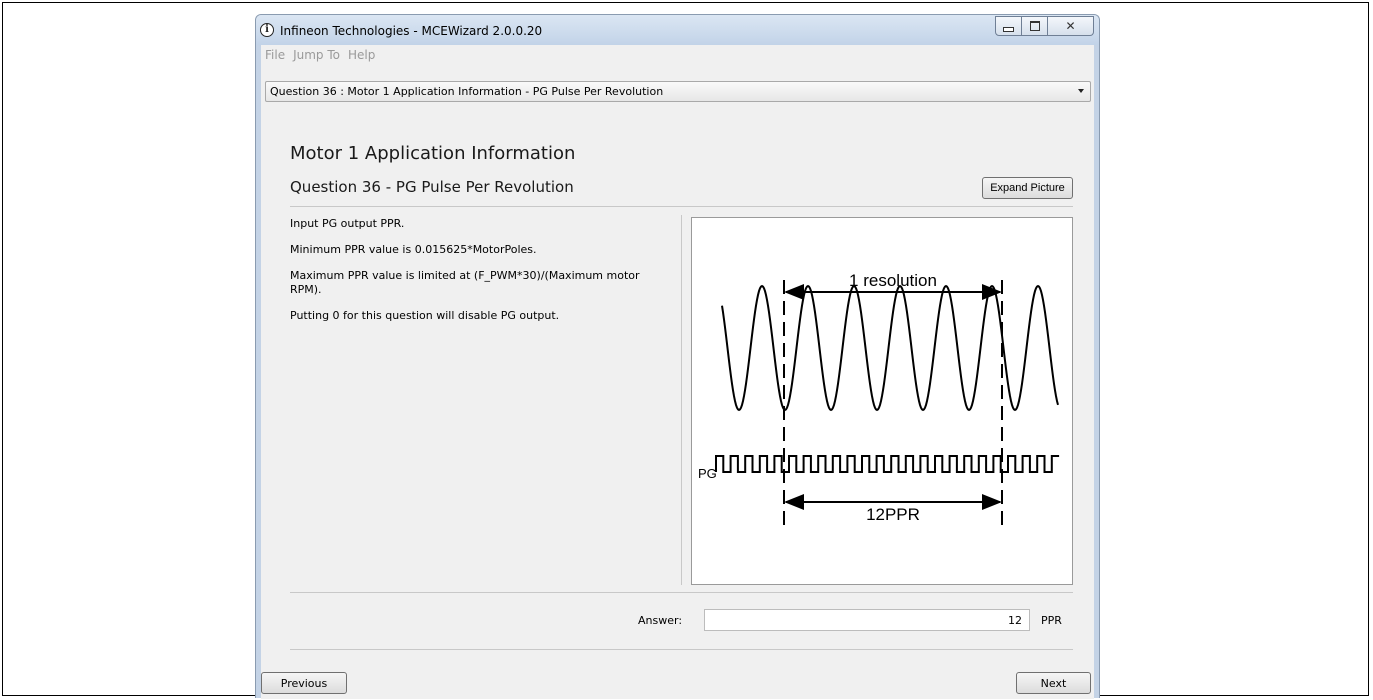  Describe the element at coordinates (1027, 188) in the screenshot. I see `expand-picture-button: Expand Picture` at that location.